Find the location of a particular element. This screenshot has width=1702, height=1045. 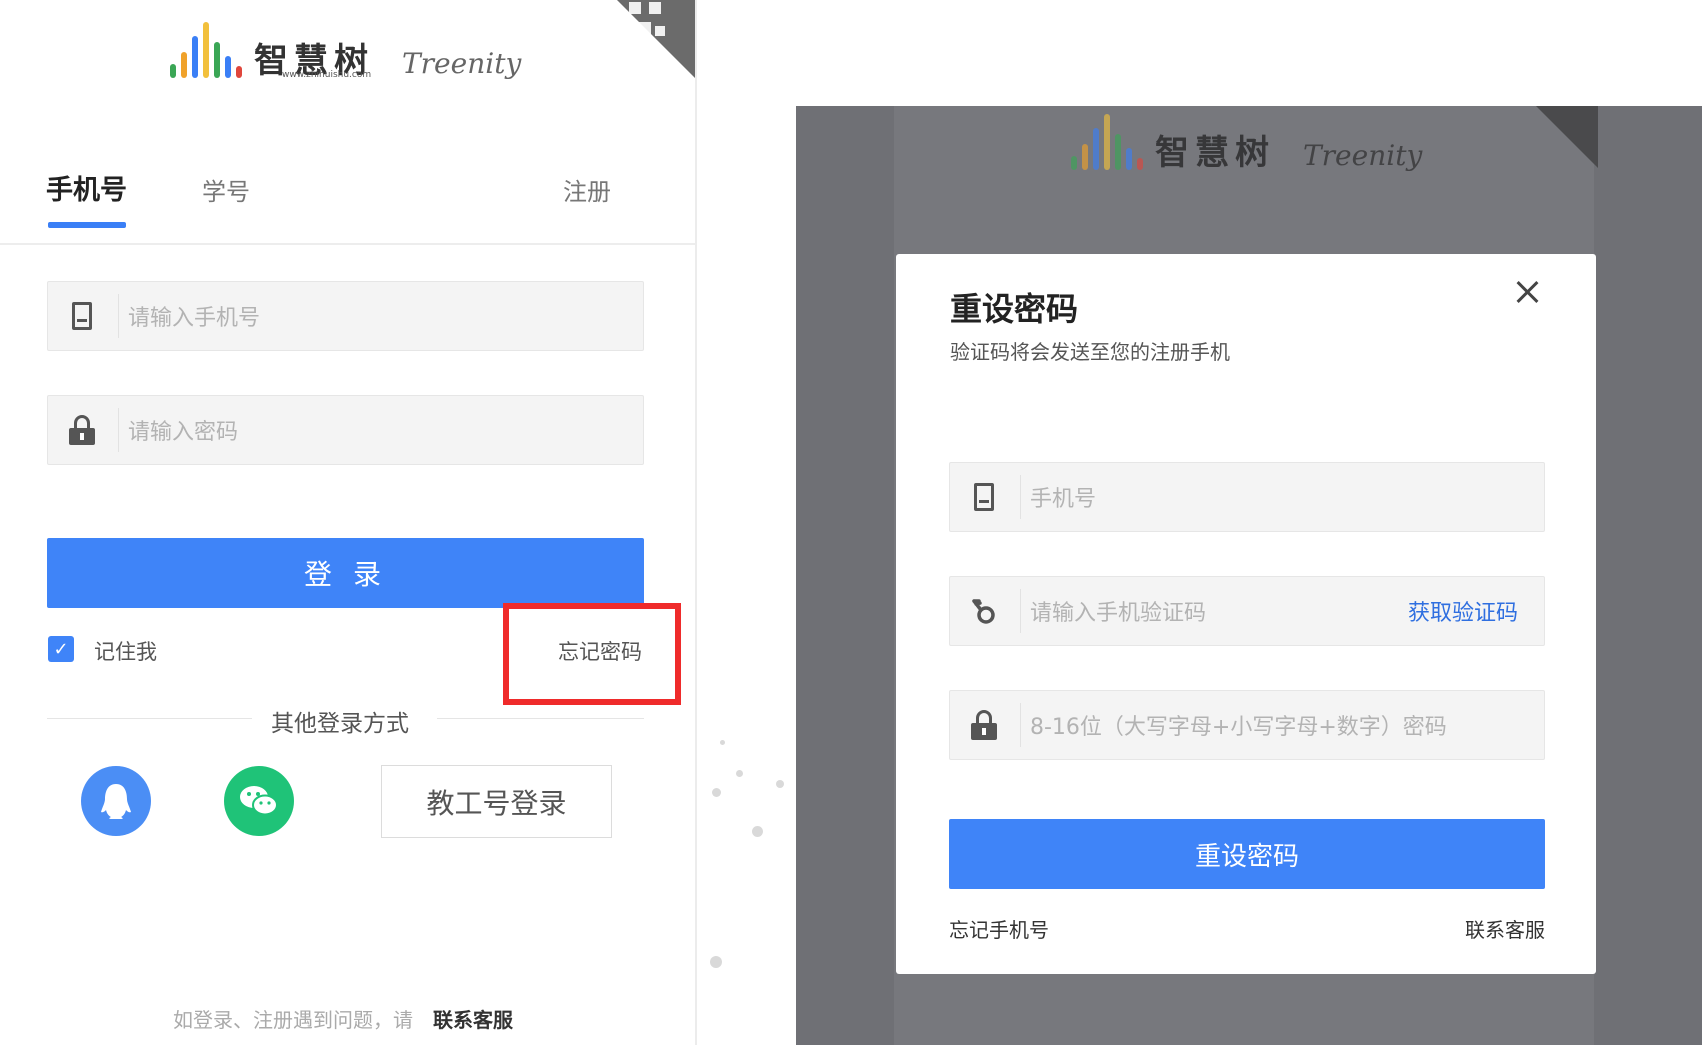

qq-login-button is located at coordinates (116, 801).